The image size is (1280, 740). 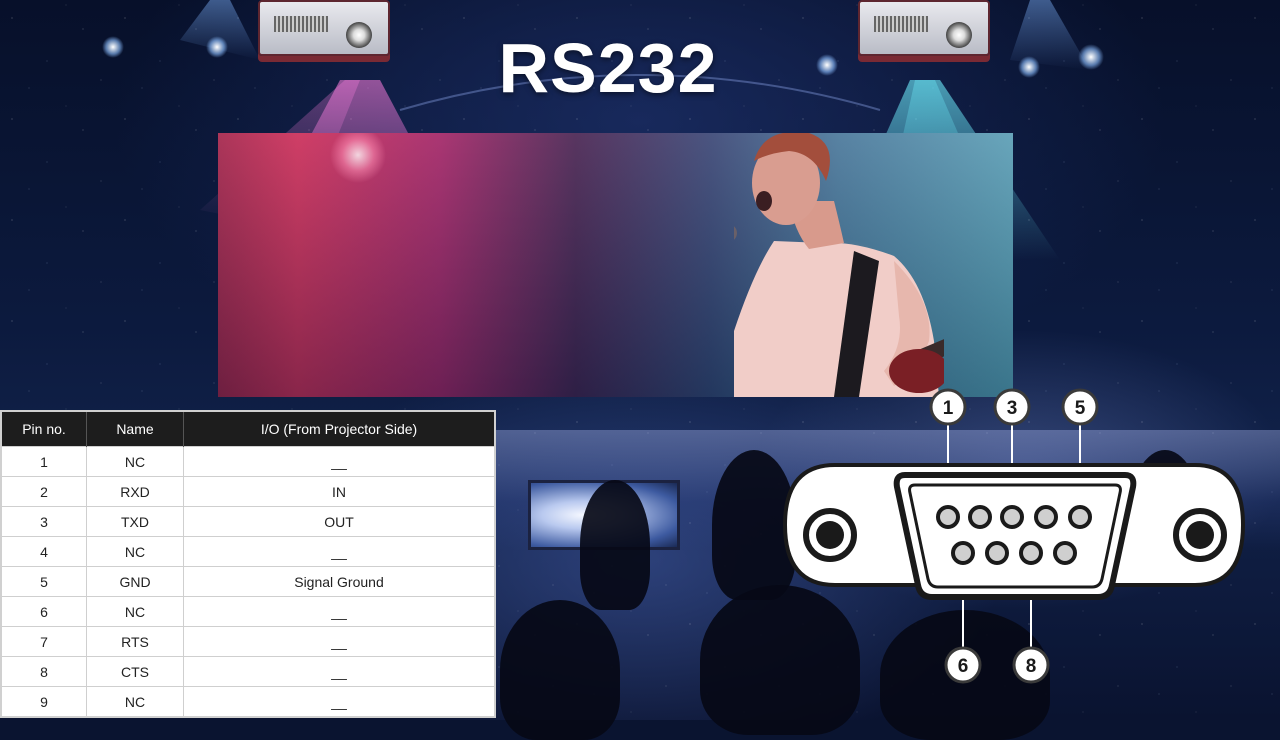 I want to click on callout-label: 8, so click(x=1031, y=666).